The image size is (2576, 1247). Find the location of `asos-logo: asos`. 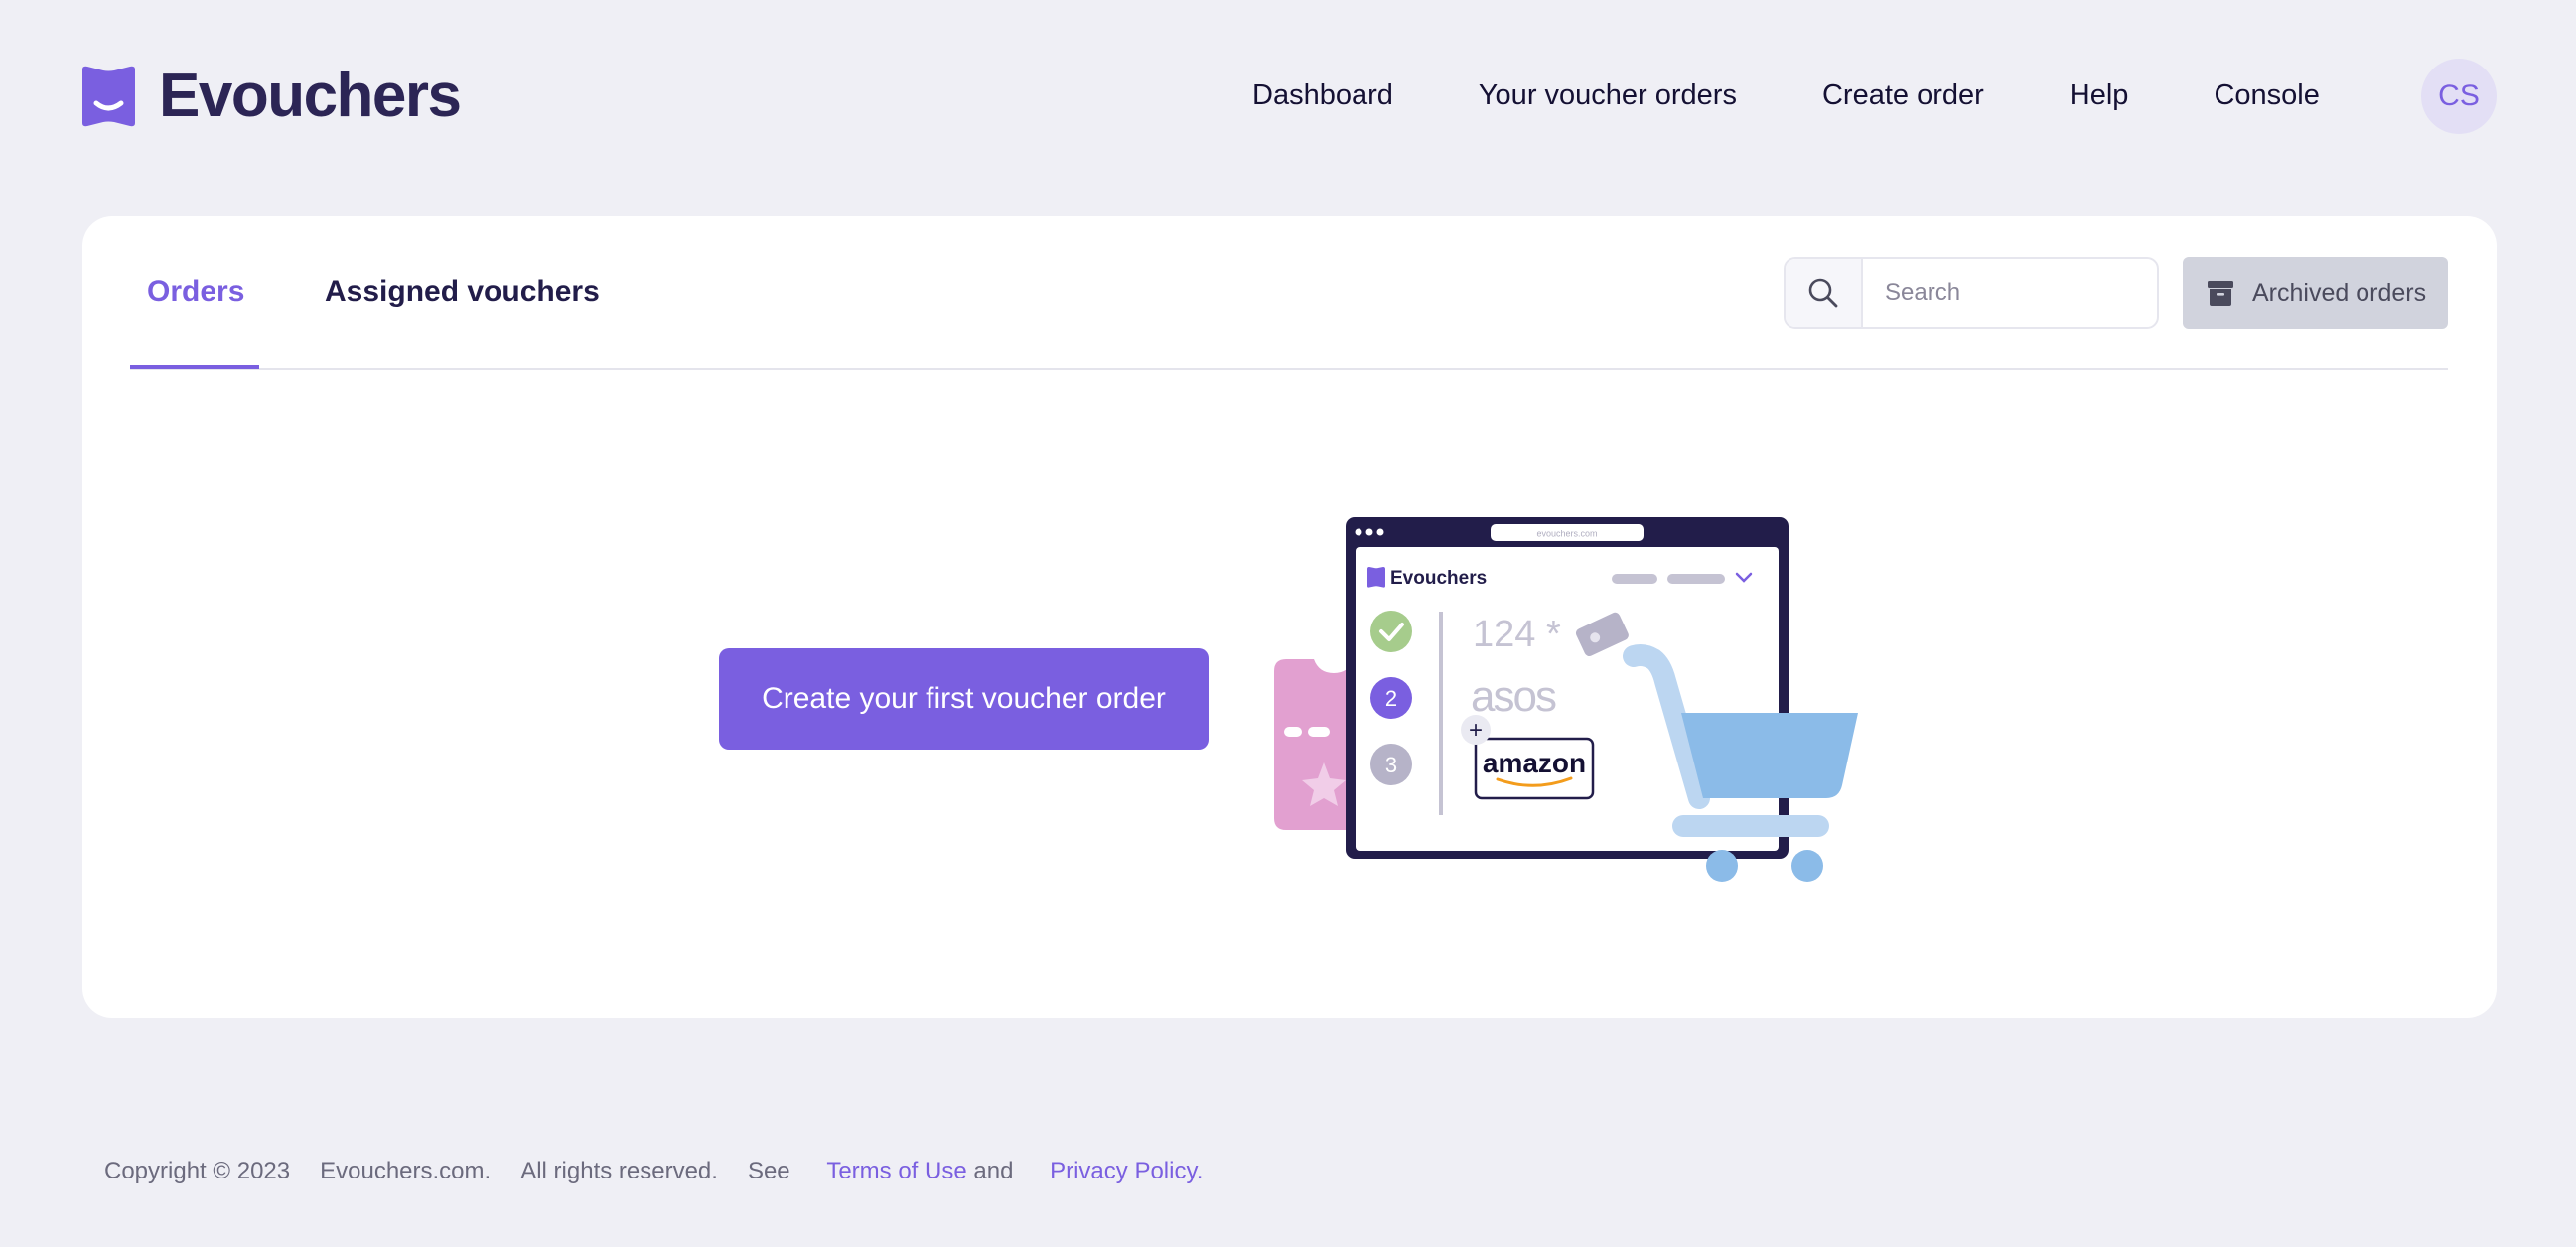

asos-logo: asos is located at coordinates (1513, 697).